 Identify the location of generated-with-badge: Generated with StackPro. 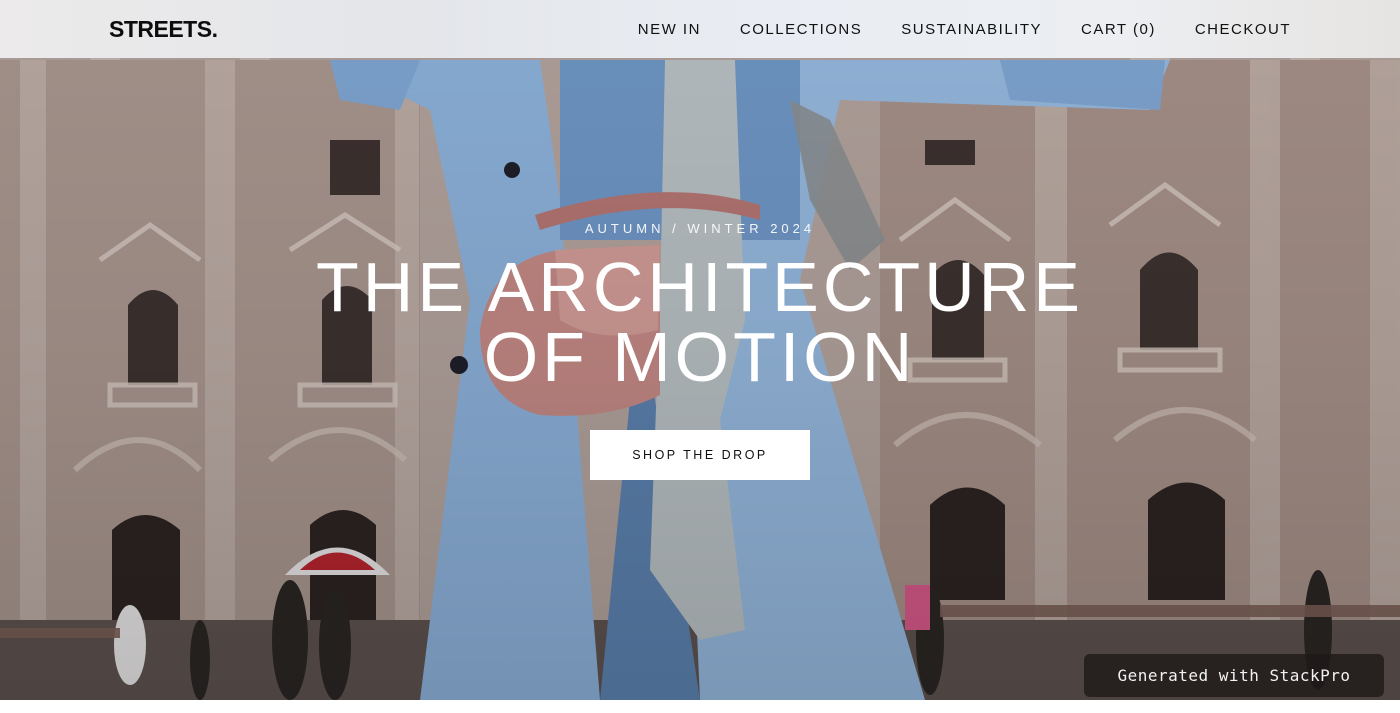
(1234, 675).